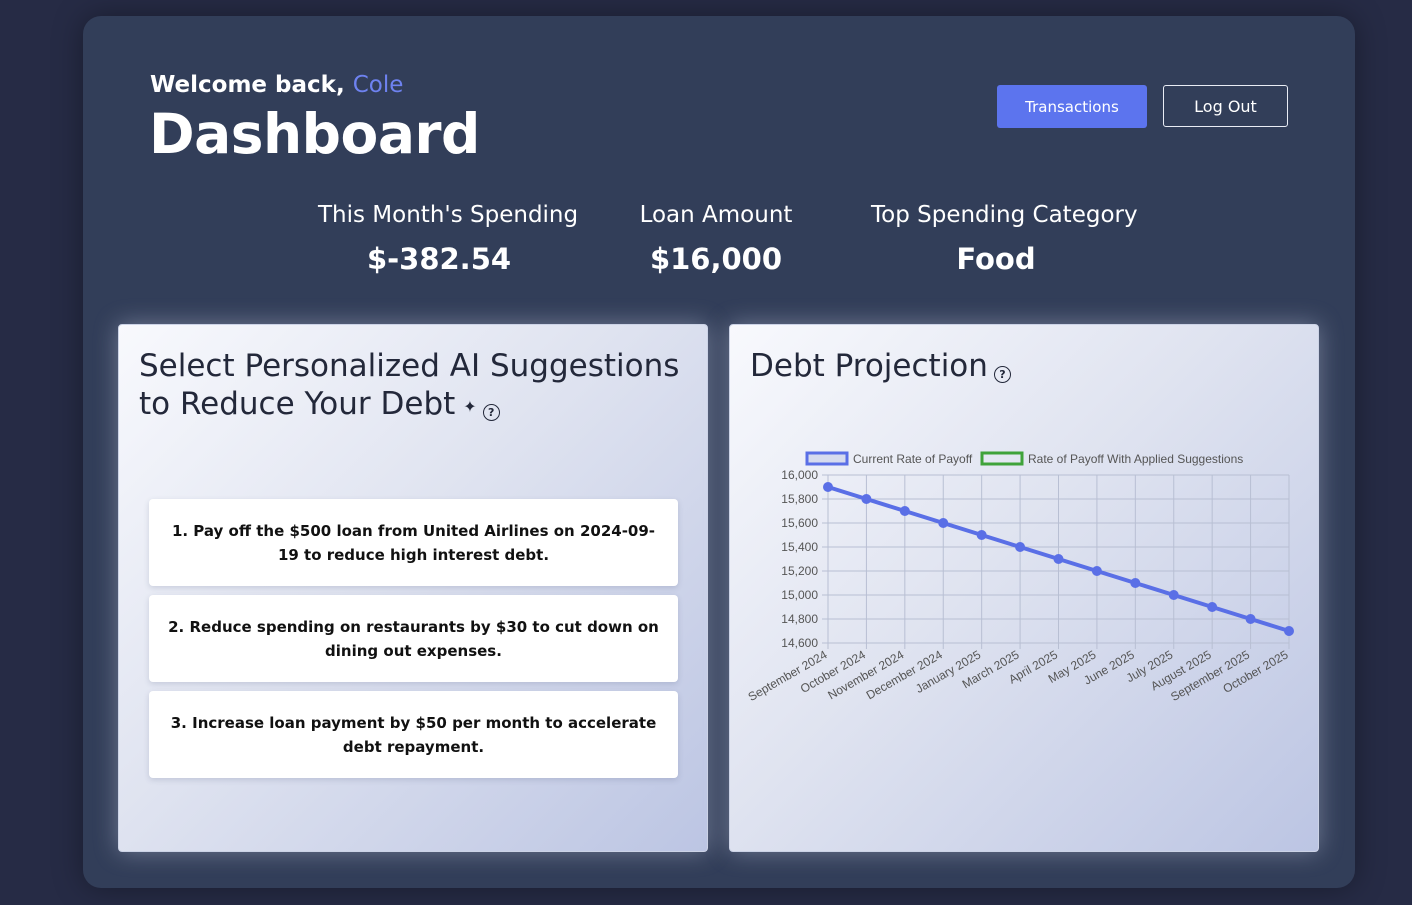 This screenshot has width=1412, height=905. I want to click on username: Cole, so click(378, 85).